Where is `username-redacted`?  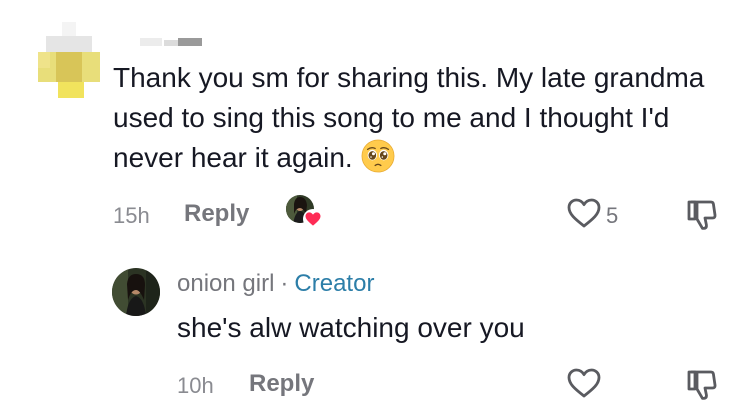
username-redacted is located at coordinates (171, 42).